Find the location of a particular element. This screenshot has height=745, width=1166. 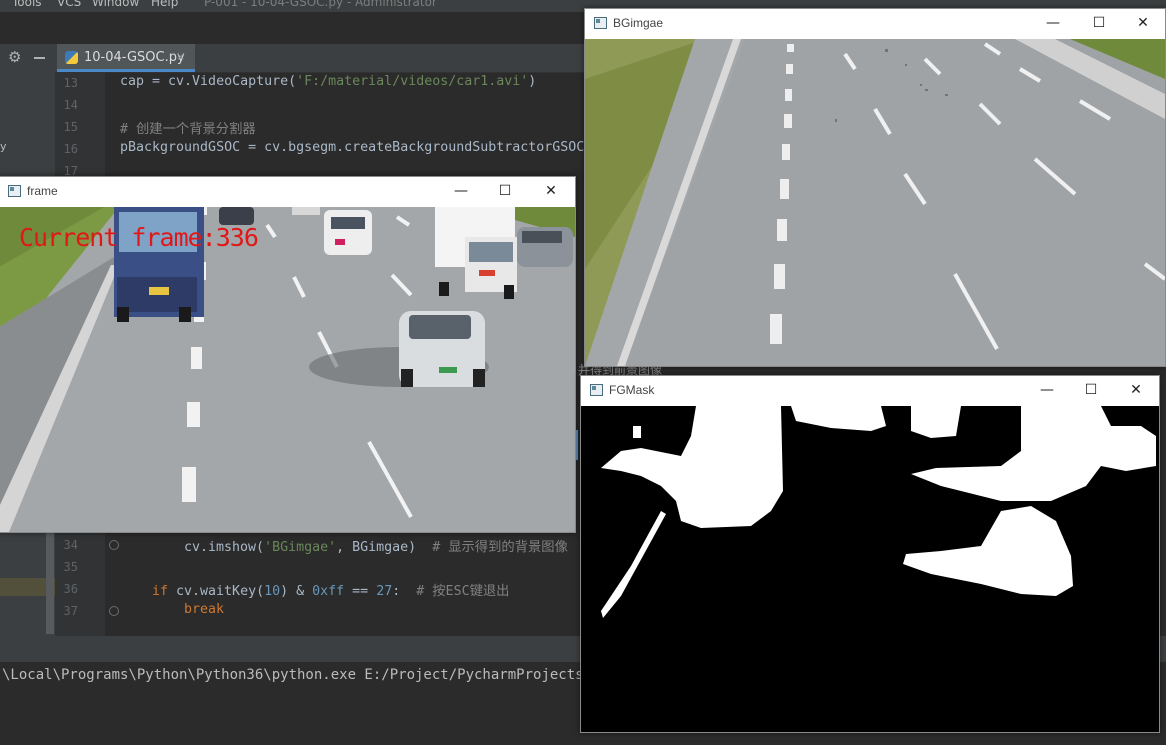

code-keyword: if is located at coordinates (160, 591).